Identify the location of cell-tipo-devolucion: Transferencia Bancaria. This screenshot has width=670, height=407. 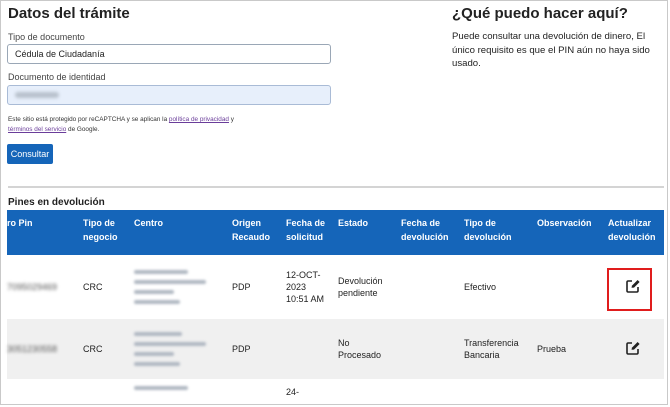
(494, 349).